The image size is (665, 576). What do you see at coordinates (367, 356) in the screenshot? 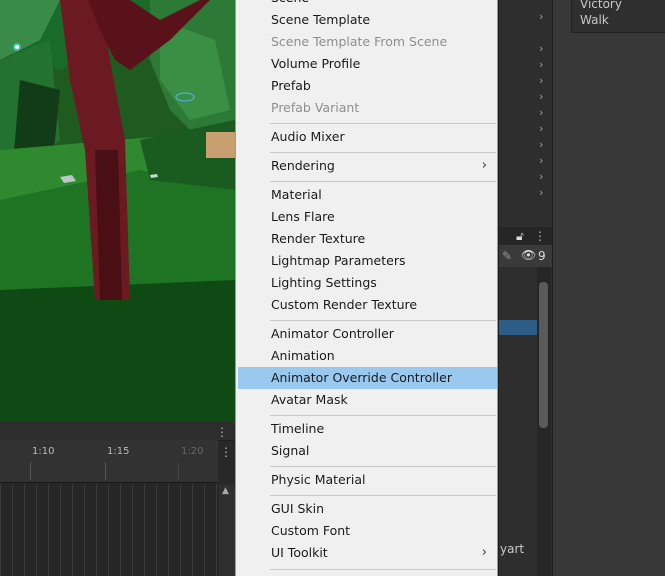
I see `menu-item-animation: Animation` at bounding box center [367, 356].